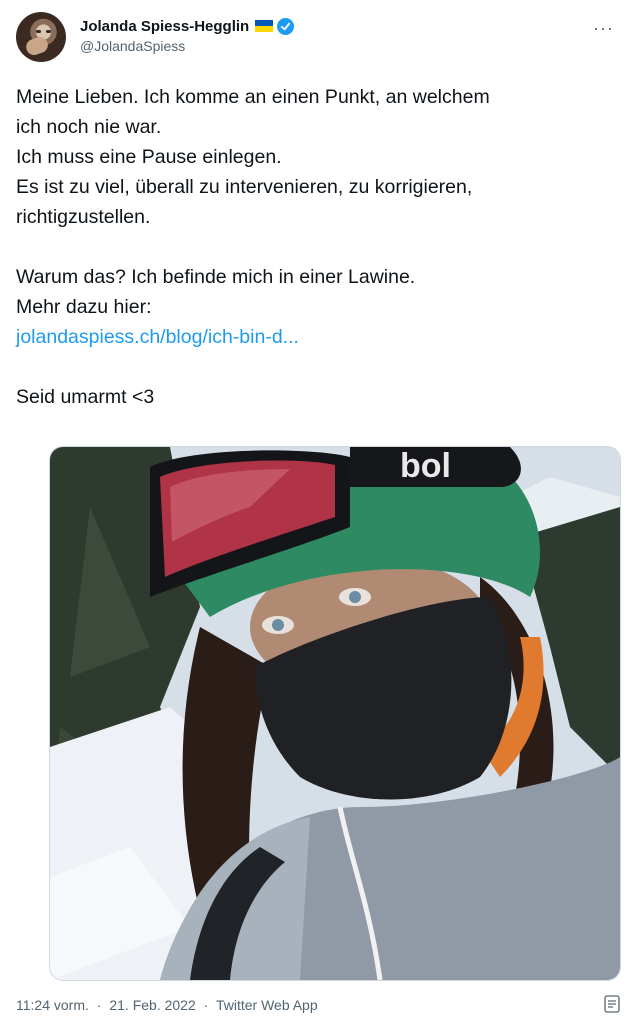 The height and width of the screenshot is (1024, 636). Describe the element at coordinates (52, 1005) in the screenshot. I see `tweet-time: 11:24 vorm.` at that location.